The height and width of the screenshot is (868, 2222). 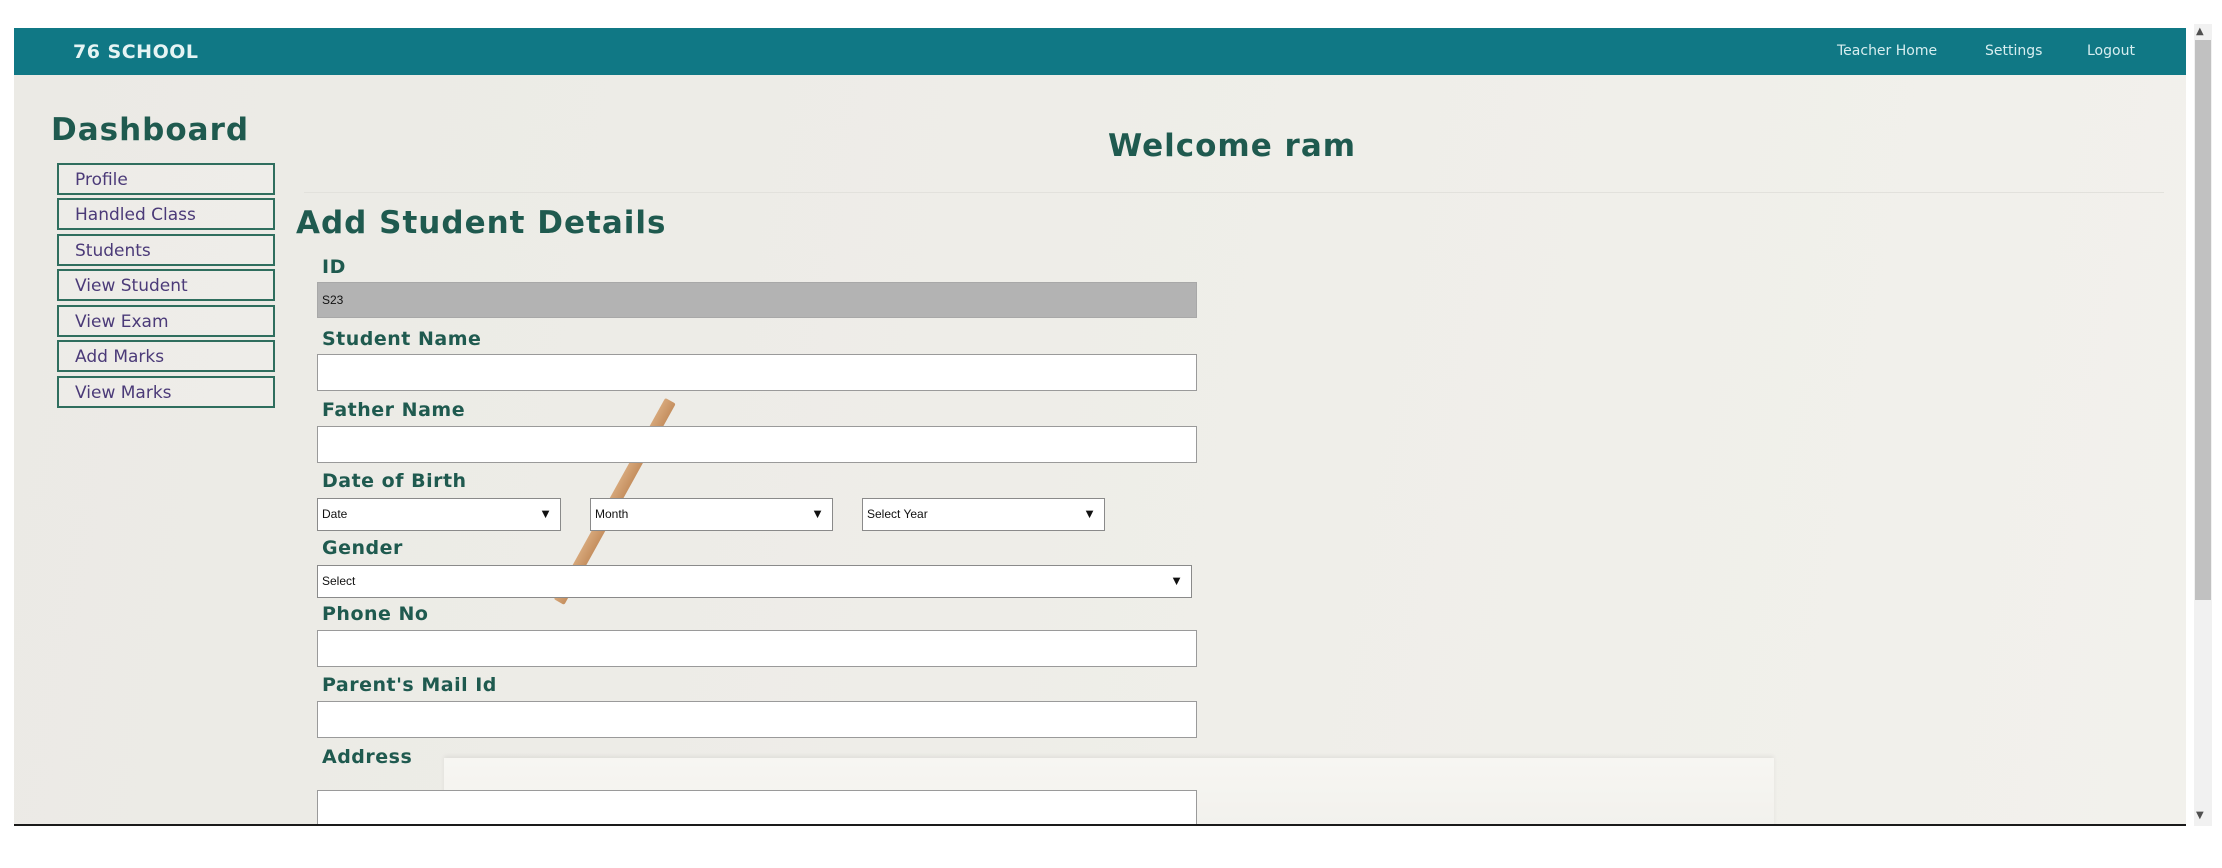 What do you see at coordinates (612, 514) in the screenshot?
I see `dob-month-value: Month` at bounding box center [612, 514].